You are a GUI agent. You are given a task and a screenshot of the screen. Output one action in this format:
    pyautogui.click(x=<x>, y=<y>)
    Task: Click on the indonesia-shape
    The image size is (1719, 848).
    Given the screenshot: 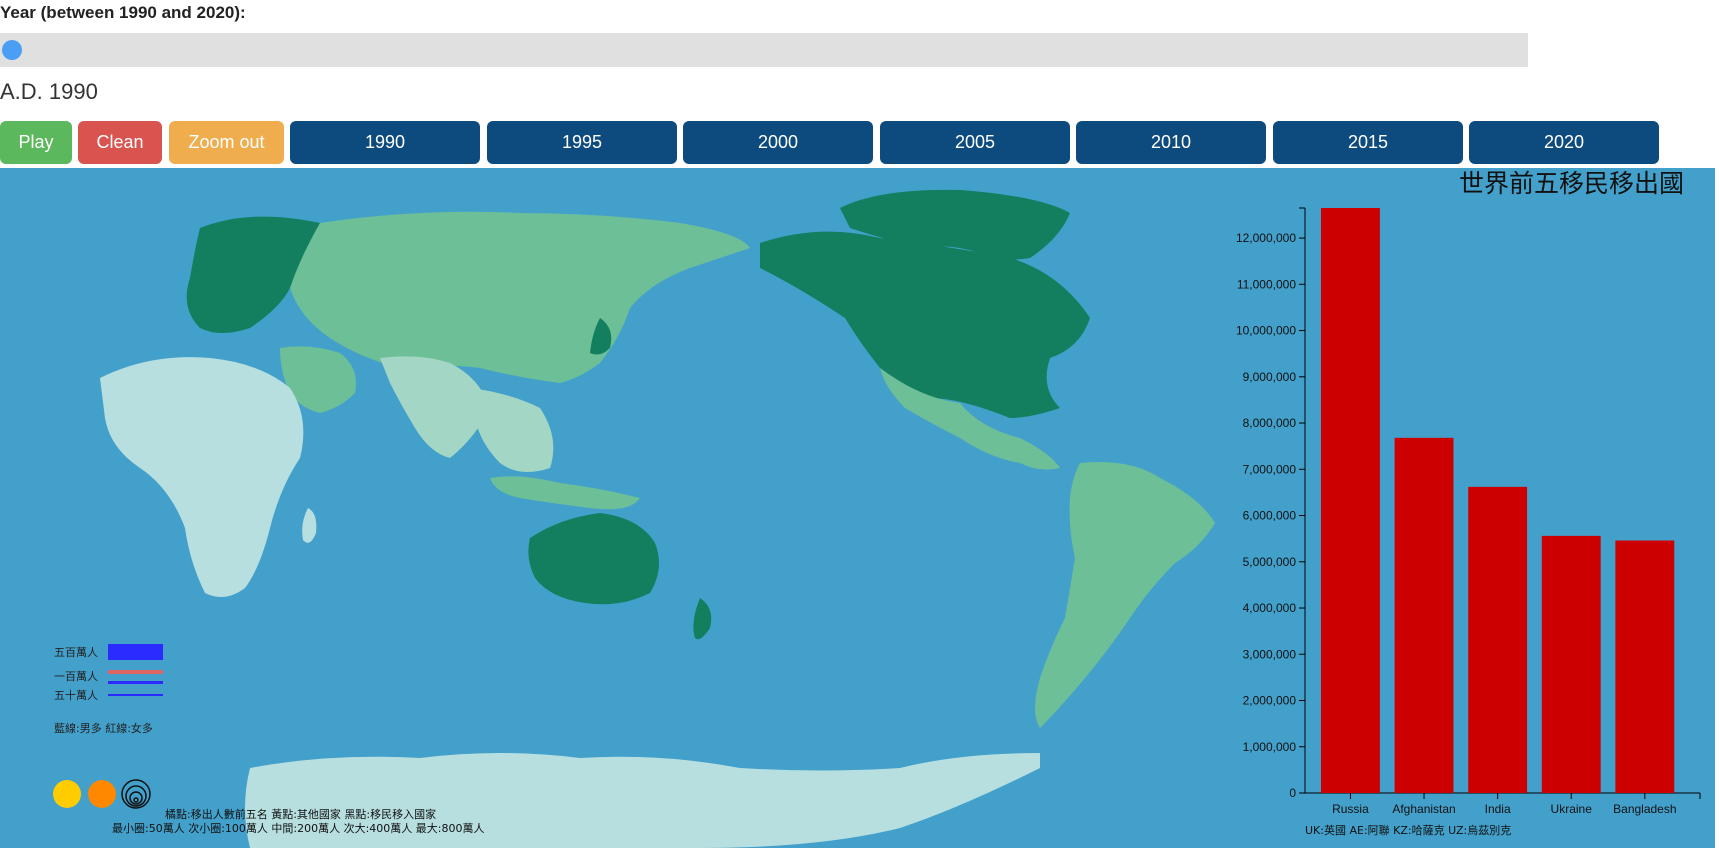 What is the action you would take?
    pyautogui.click(x=565, y=493)
    